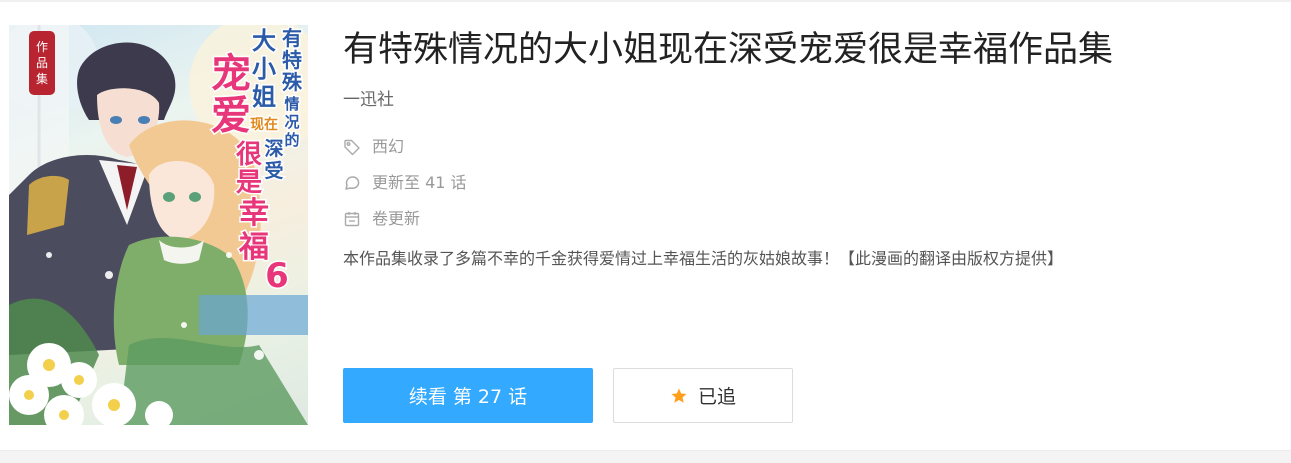  I want to click on tag-icon, so click(352, 147).